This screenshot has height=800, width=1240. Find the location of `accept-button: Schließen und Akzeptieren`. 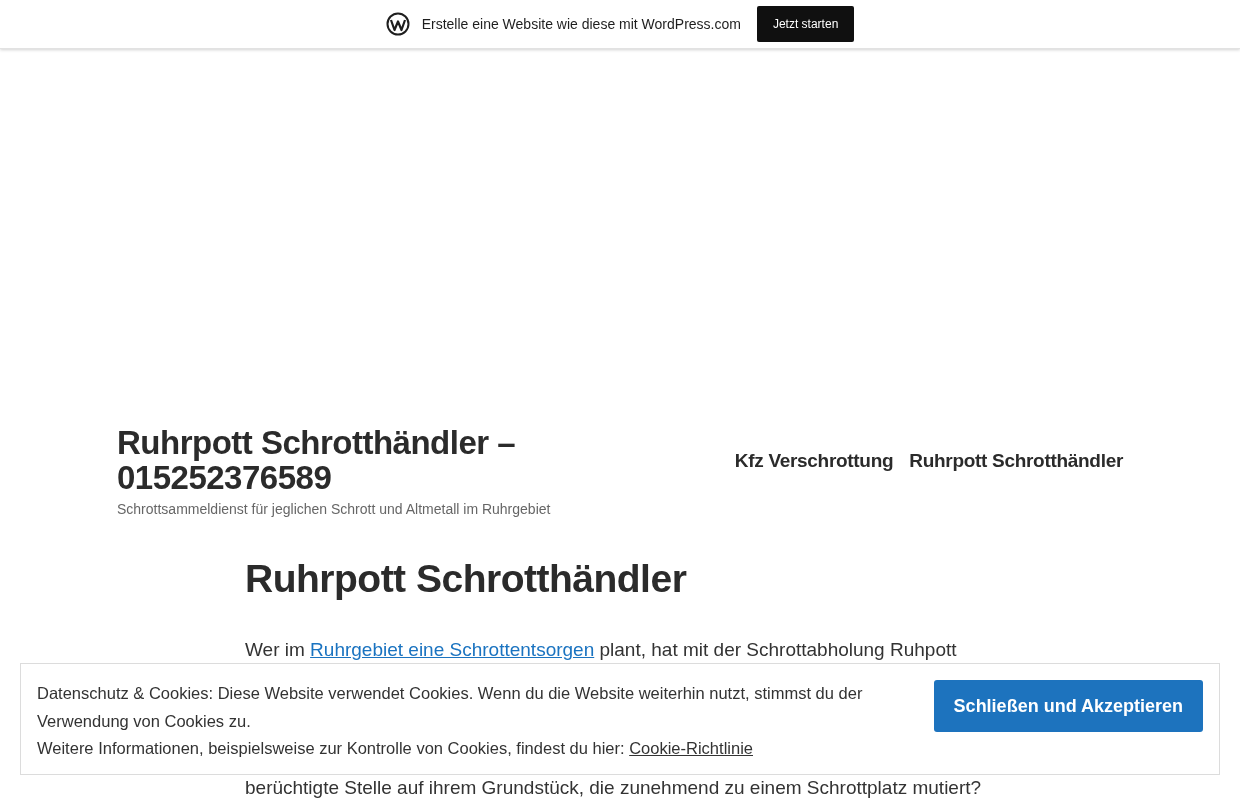

accept-button: Schließen und Akzeptieren is located at coordinates (1068, 706).